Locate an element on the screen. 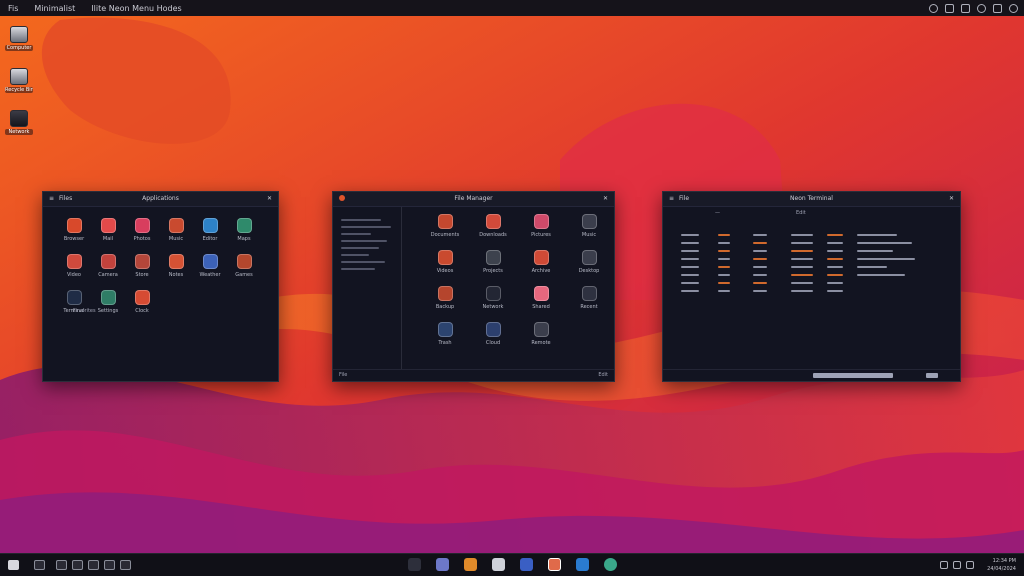 The height and width of the screenshot is (576, 1024). music-icon is located at coordinates (125, 565).